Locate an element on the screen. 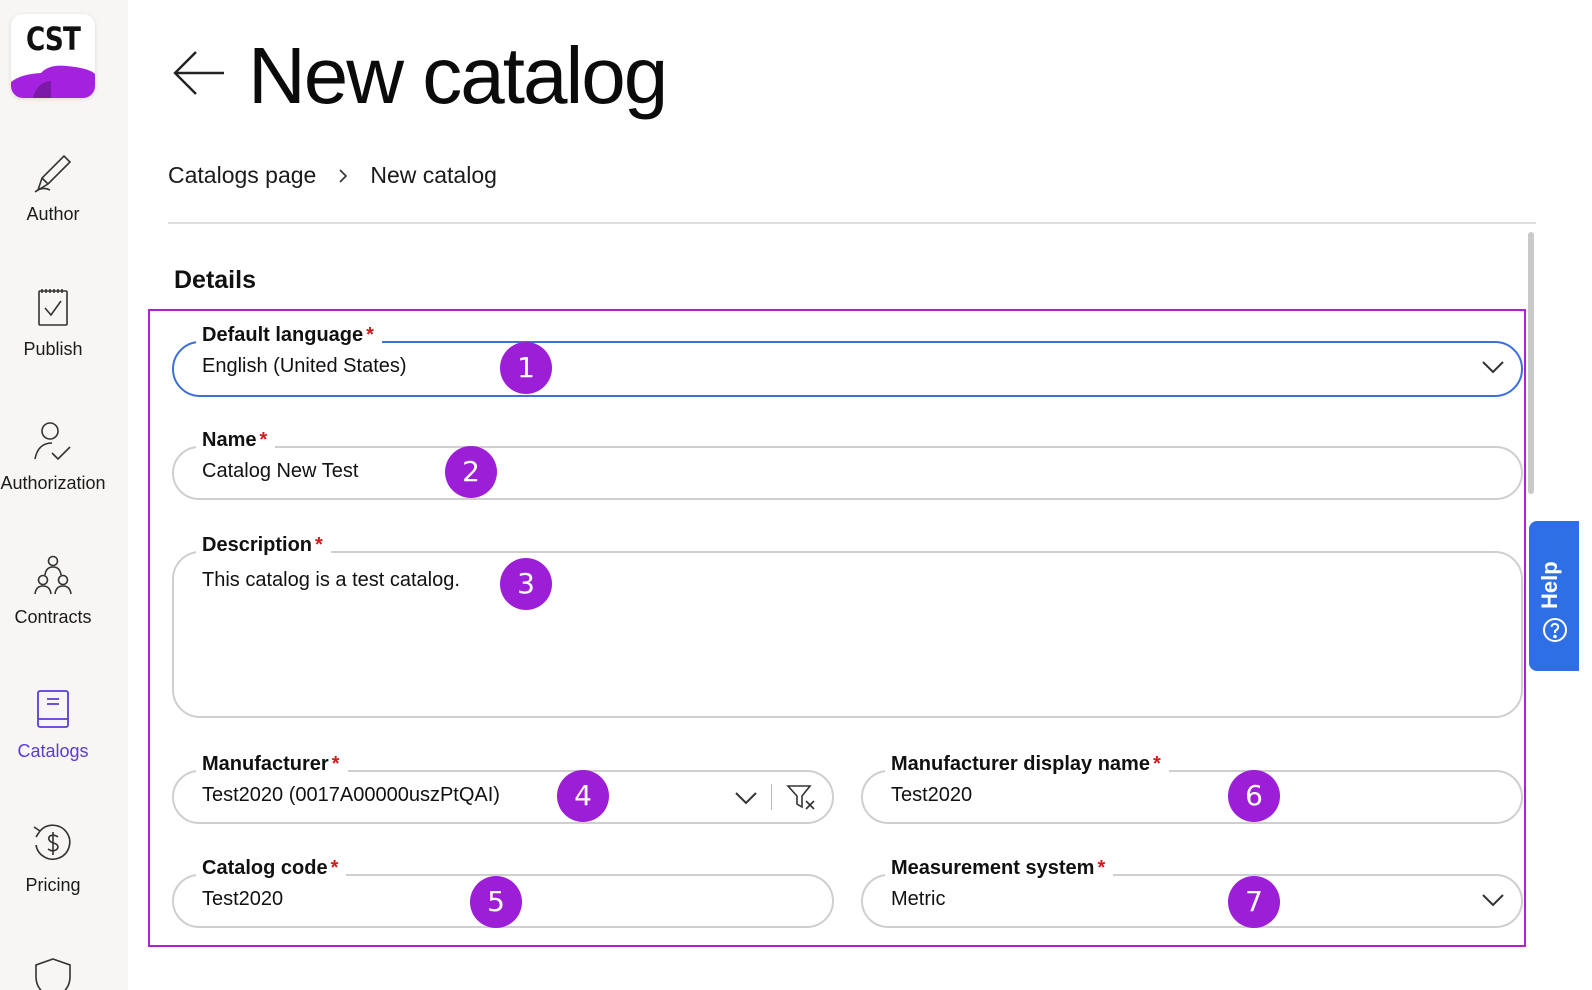  field-value: This catalog is a test catalog. is located at coordinates (331, 580).